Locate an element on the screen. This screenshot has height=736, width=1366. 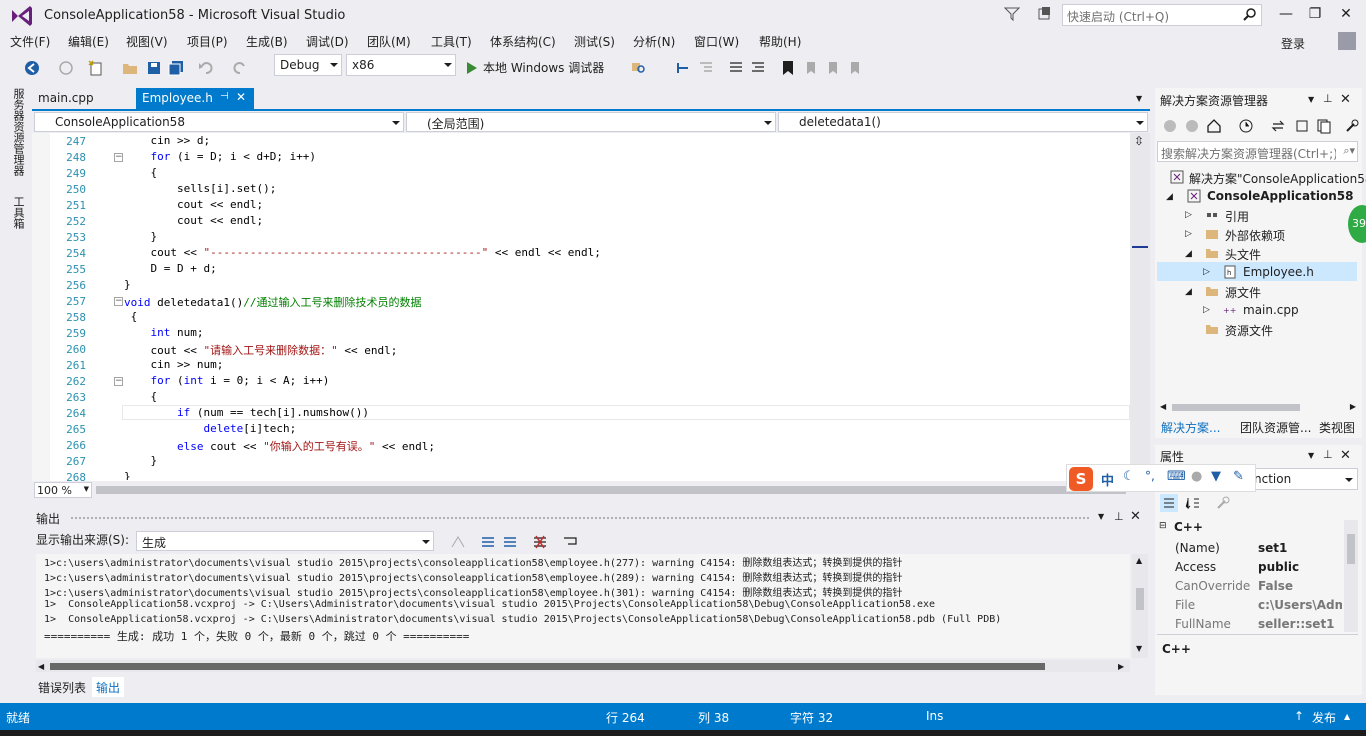
output-vertical-scrollbar: ▲ ▼ is located at coordinates (1140, 606).